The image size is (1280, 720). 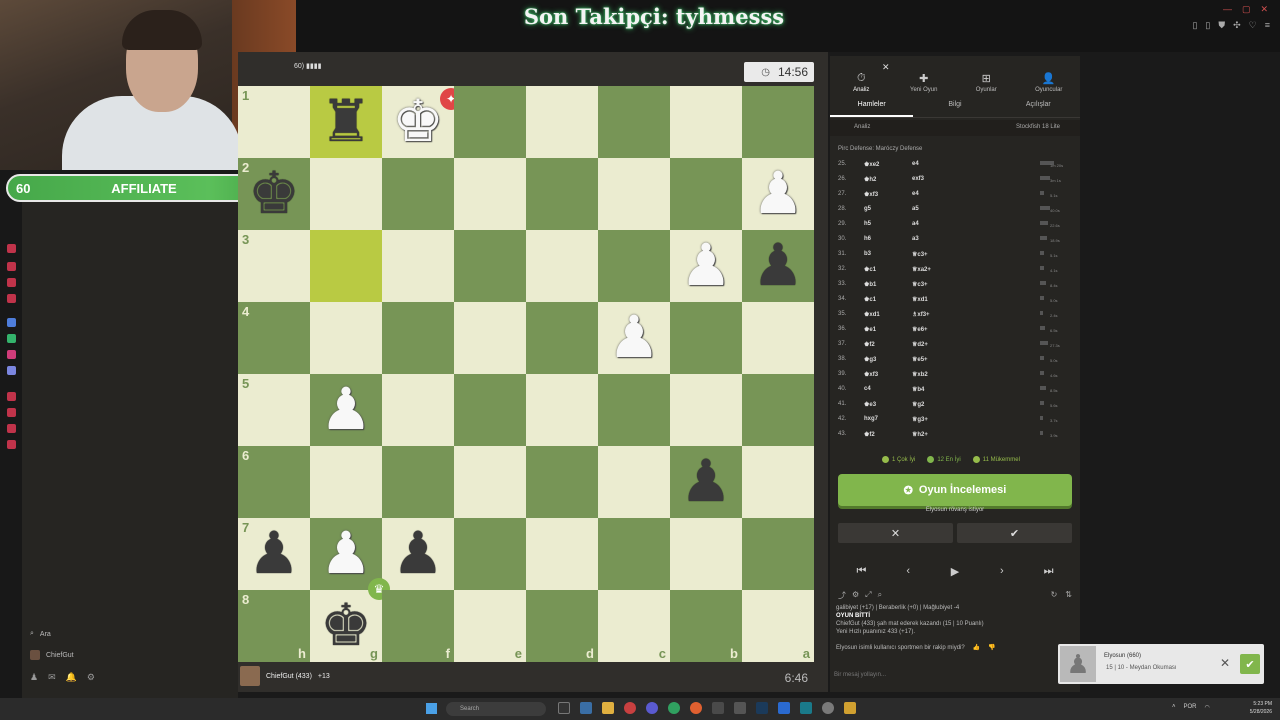 I want to click on board-square-f3, so click(x=418, y=266).